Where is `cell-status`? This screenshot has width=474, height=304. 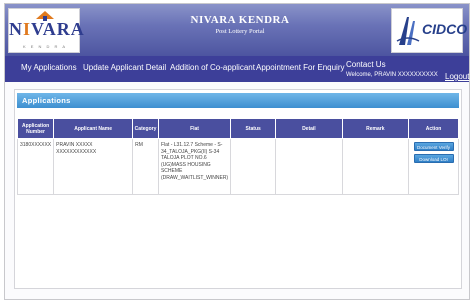
cell-status is located at coordinates (253, 166).